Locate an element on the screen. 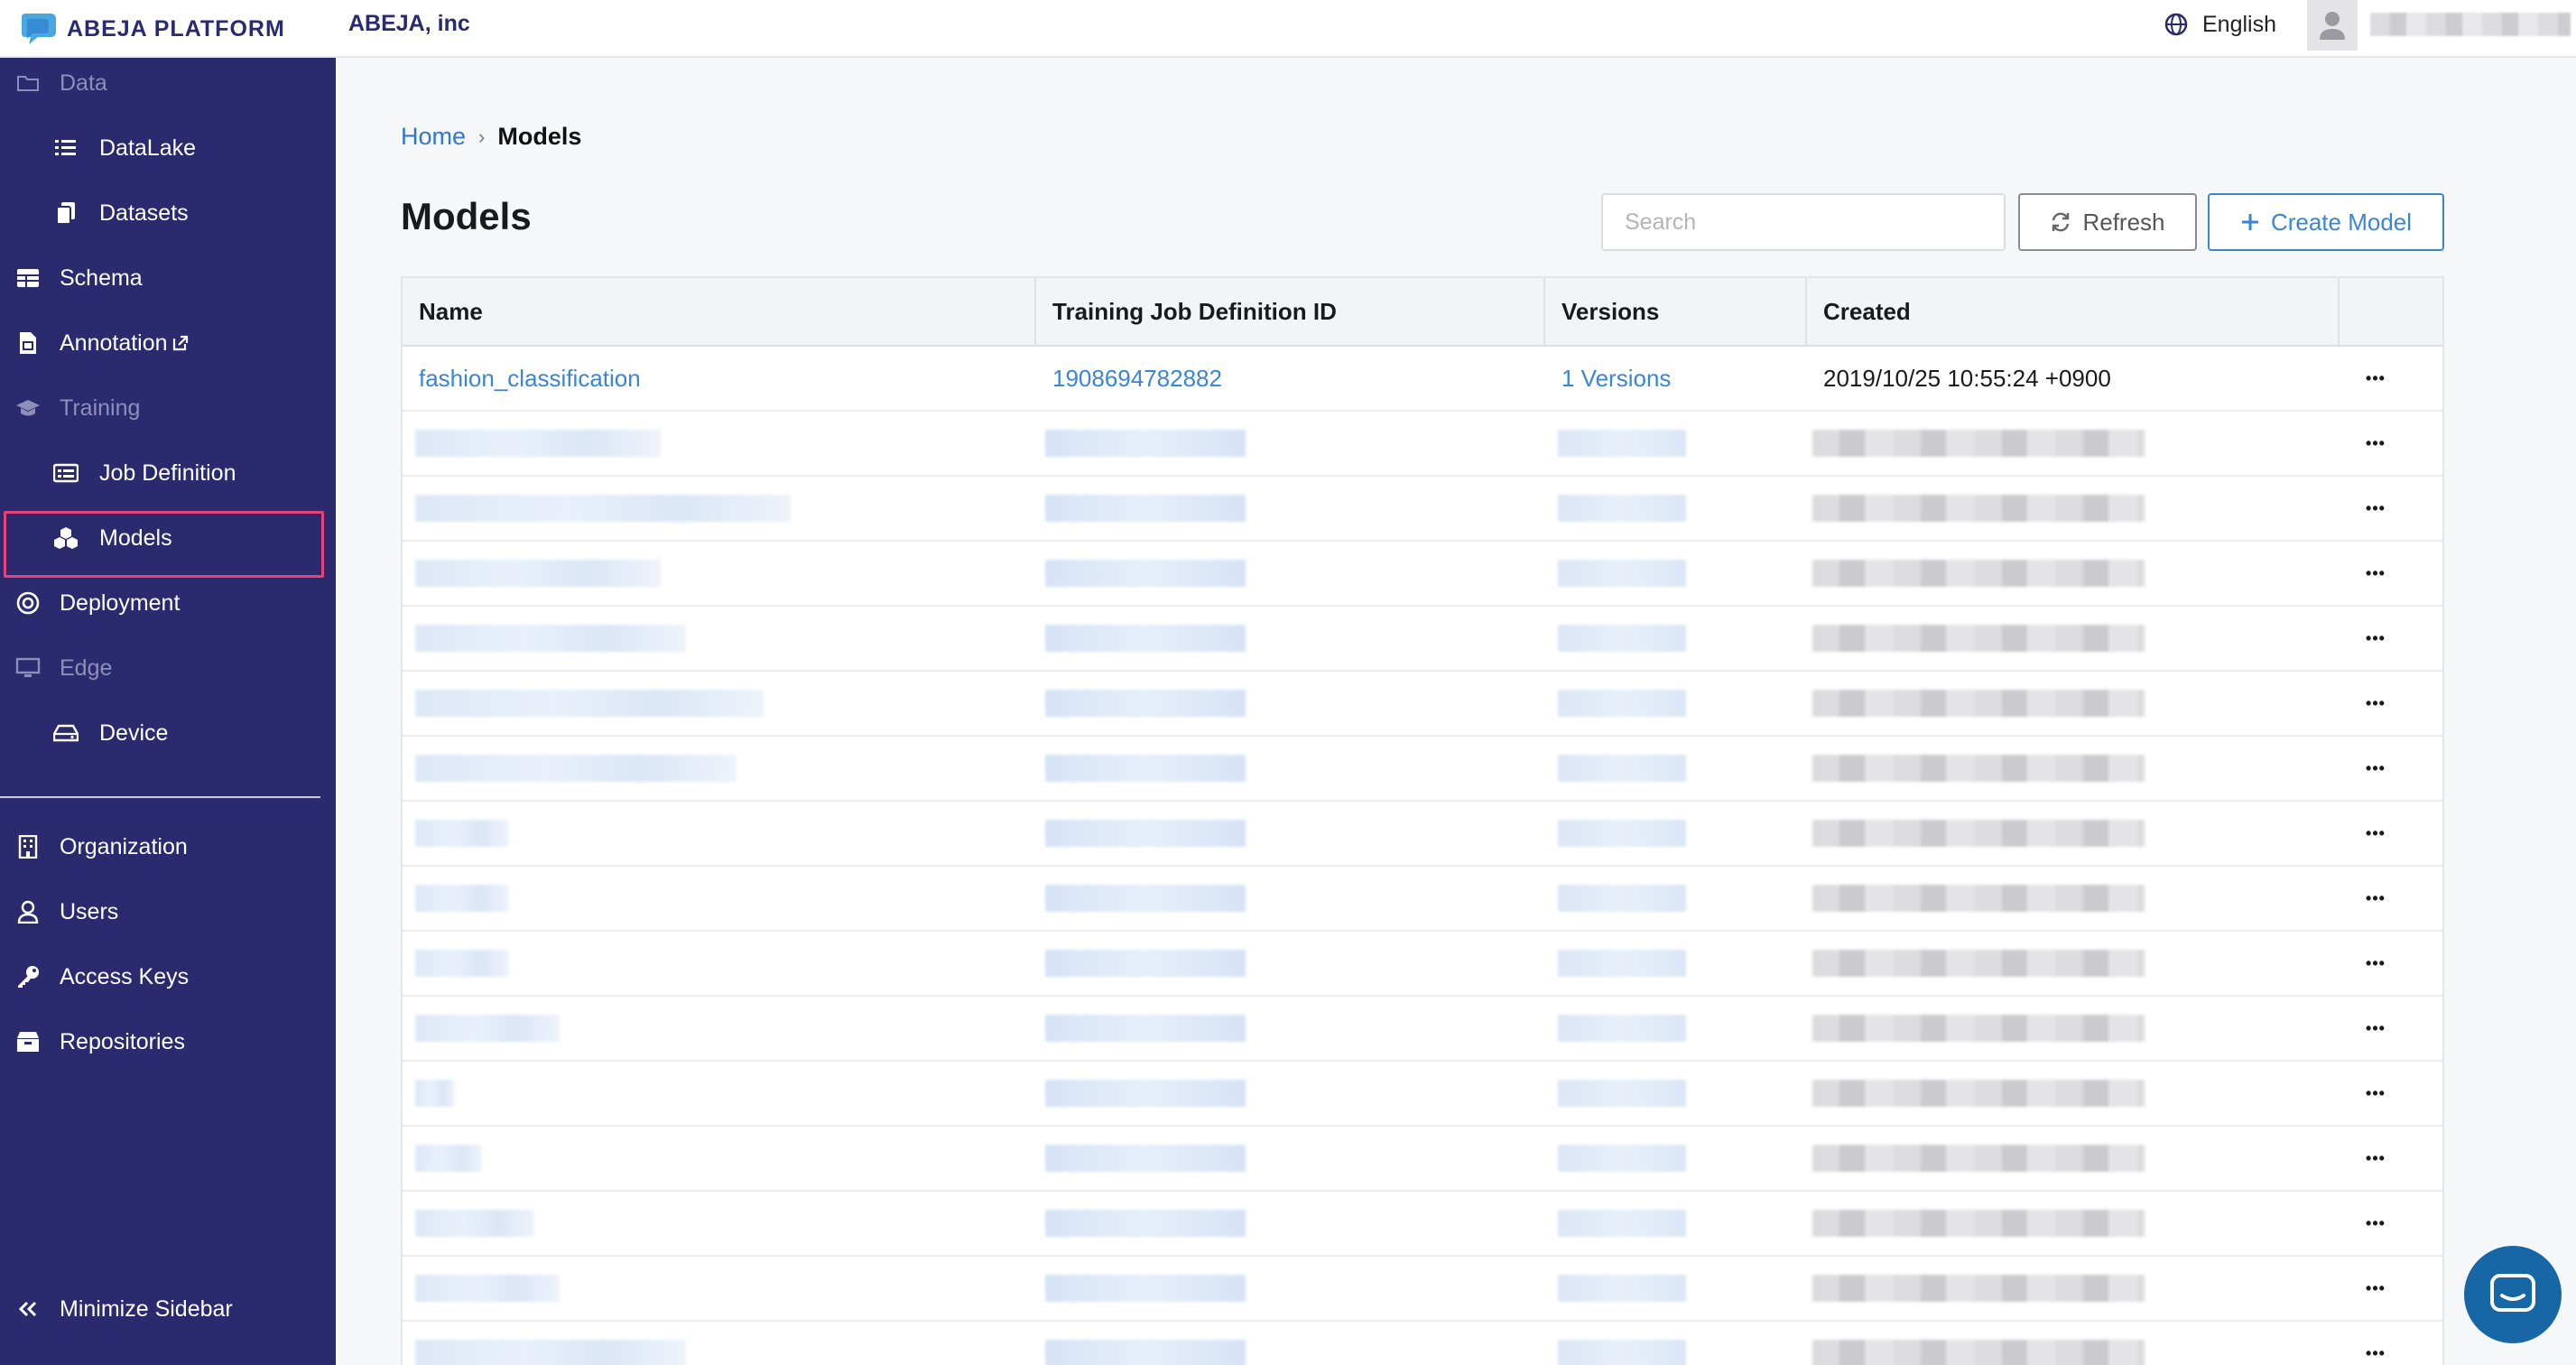 The image size is (2576, 1365). versions-link: 1 Versions is located at coordinates (1616, 378).